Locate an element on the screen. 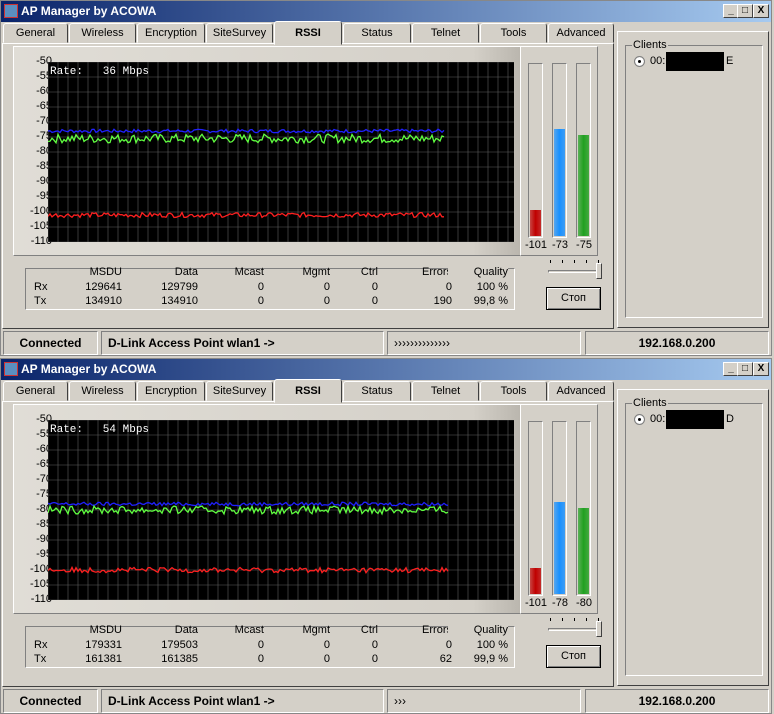 This screenshot has width=774, height=714. status-progress: ››› is located at coordinates (484, 701).